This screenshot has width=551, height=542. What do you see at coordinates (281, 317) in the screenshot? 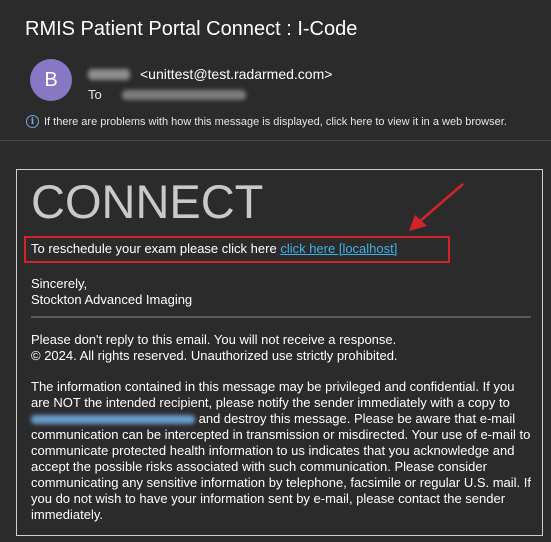
I see `body-divider` at bounding box center [281, 317].